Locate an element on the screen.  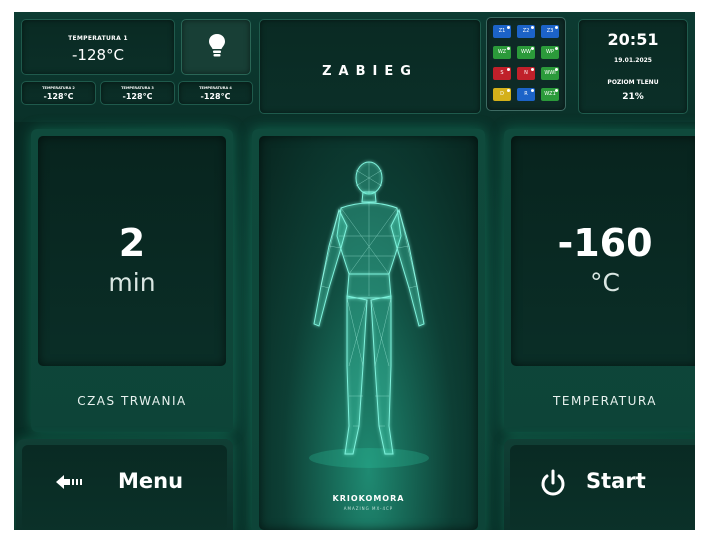
menu-button-label: Menu is located at coordinates (151, 481).